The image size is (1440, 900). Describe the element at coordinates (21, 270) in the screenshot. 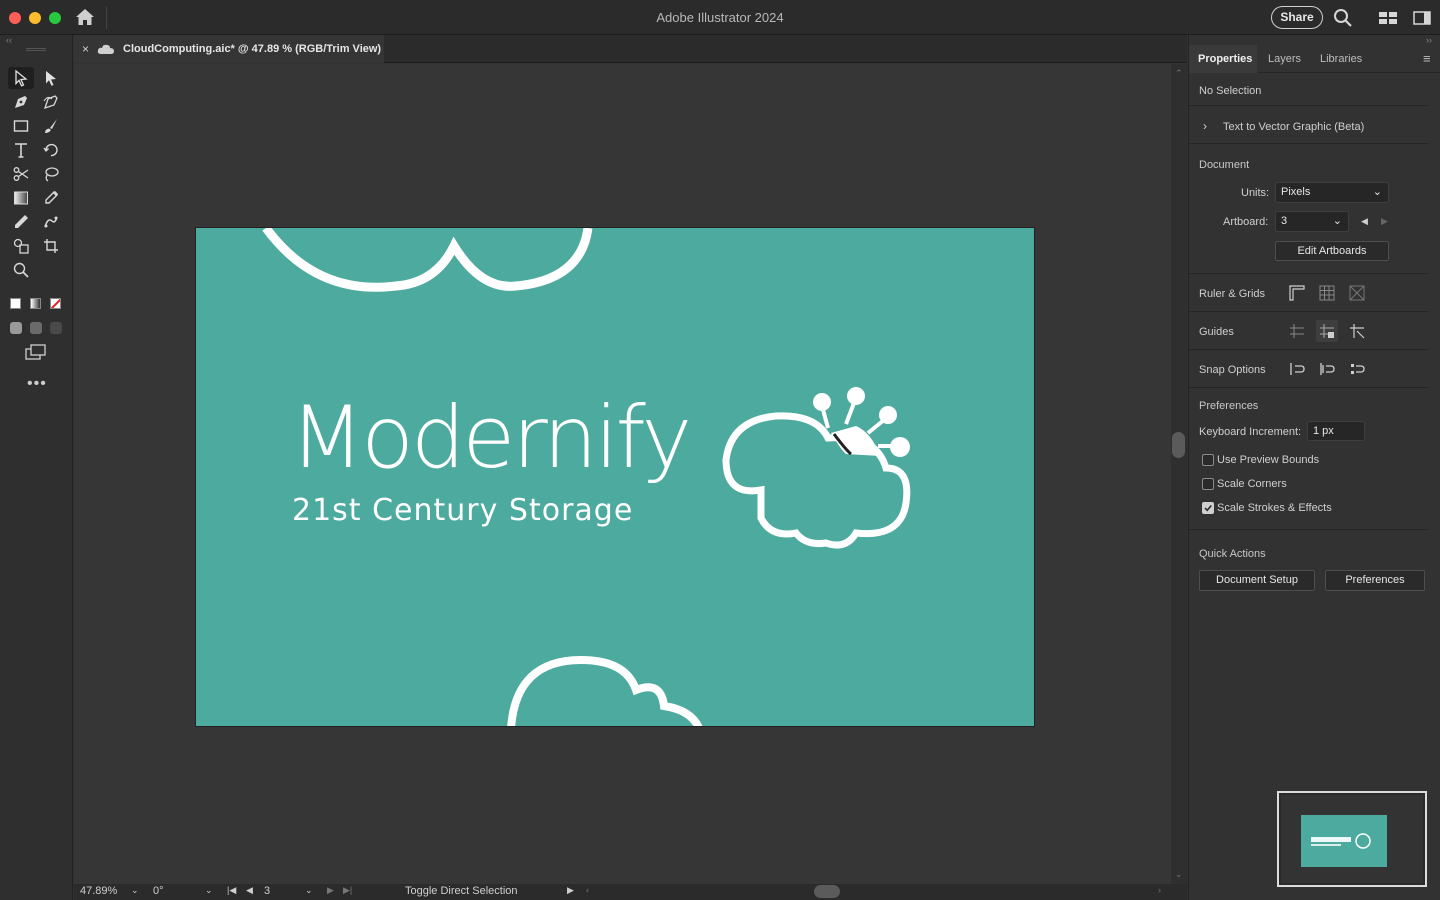

I see `zoom-tool` at that location.